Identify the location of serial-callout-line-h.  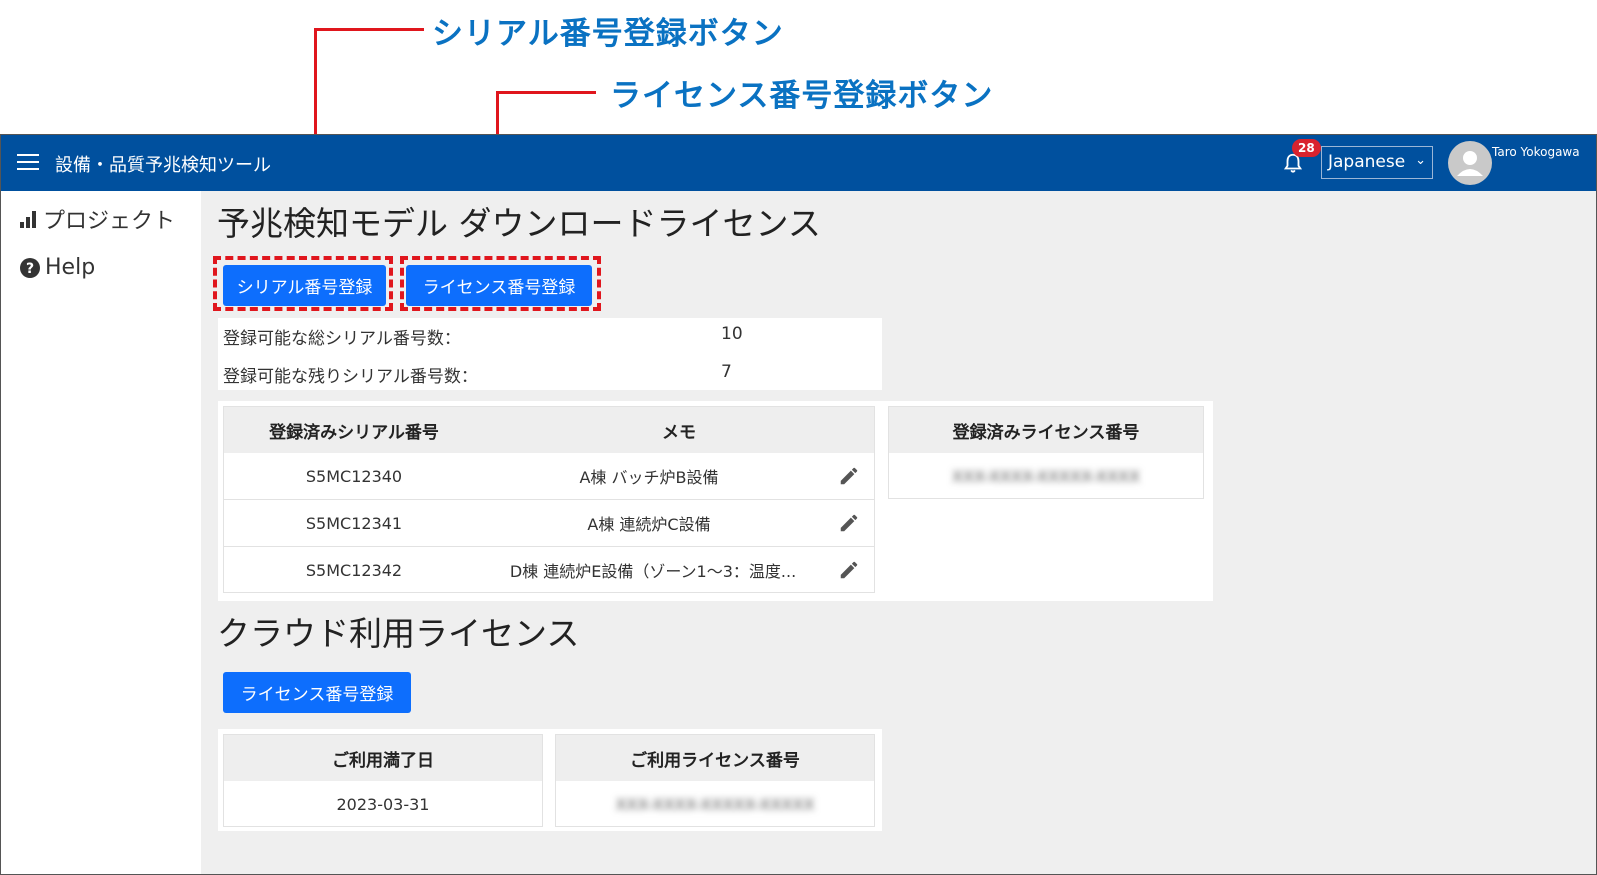
(369, 29).